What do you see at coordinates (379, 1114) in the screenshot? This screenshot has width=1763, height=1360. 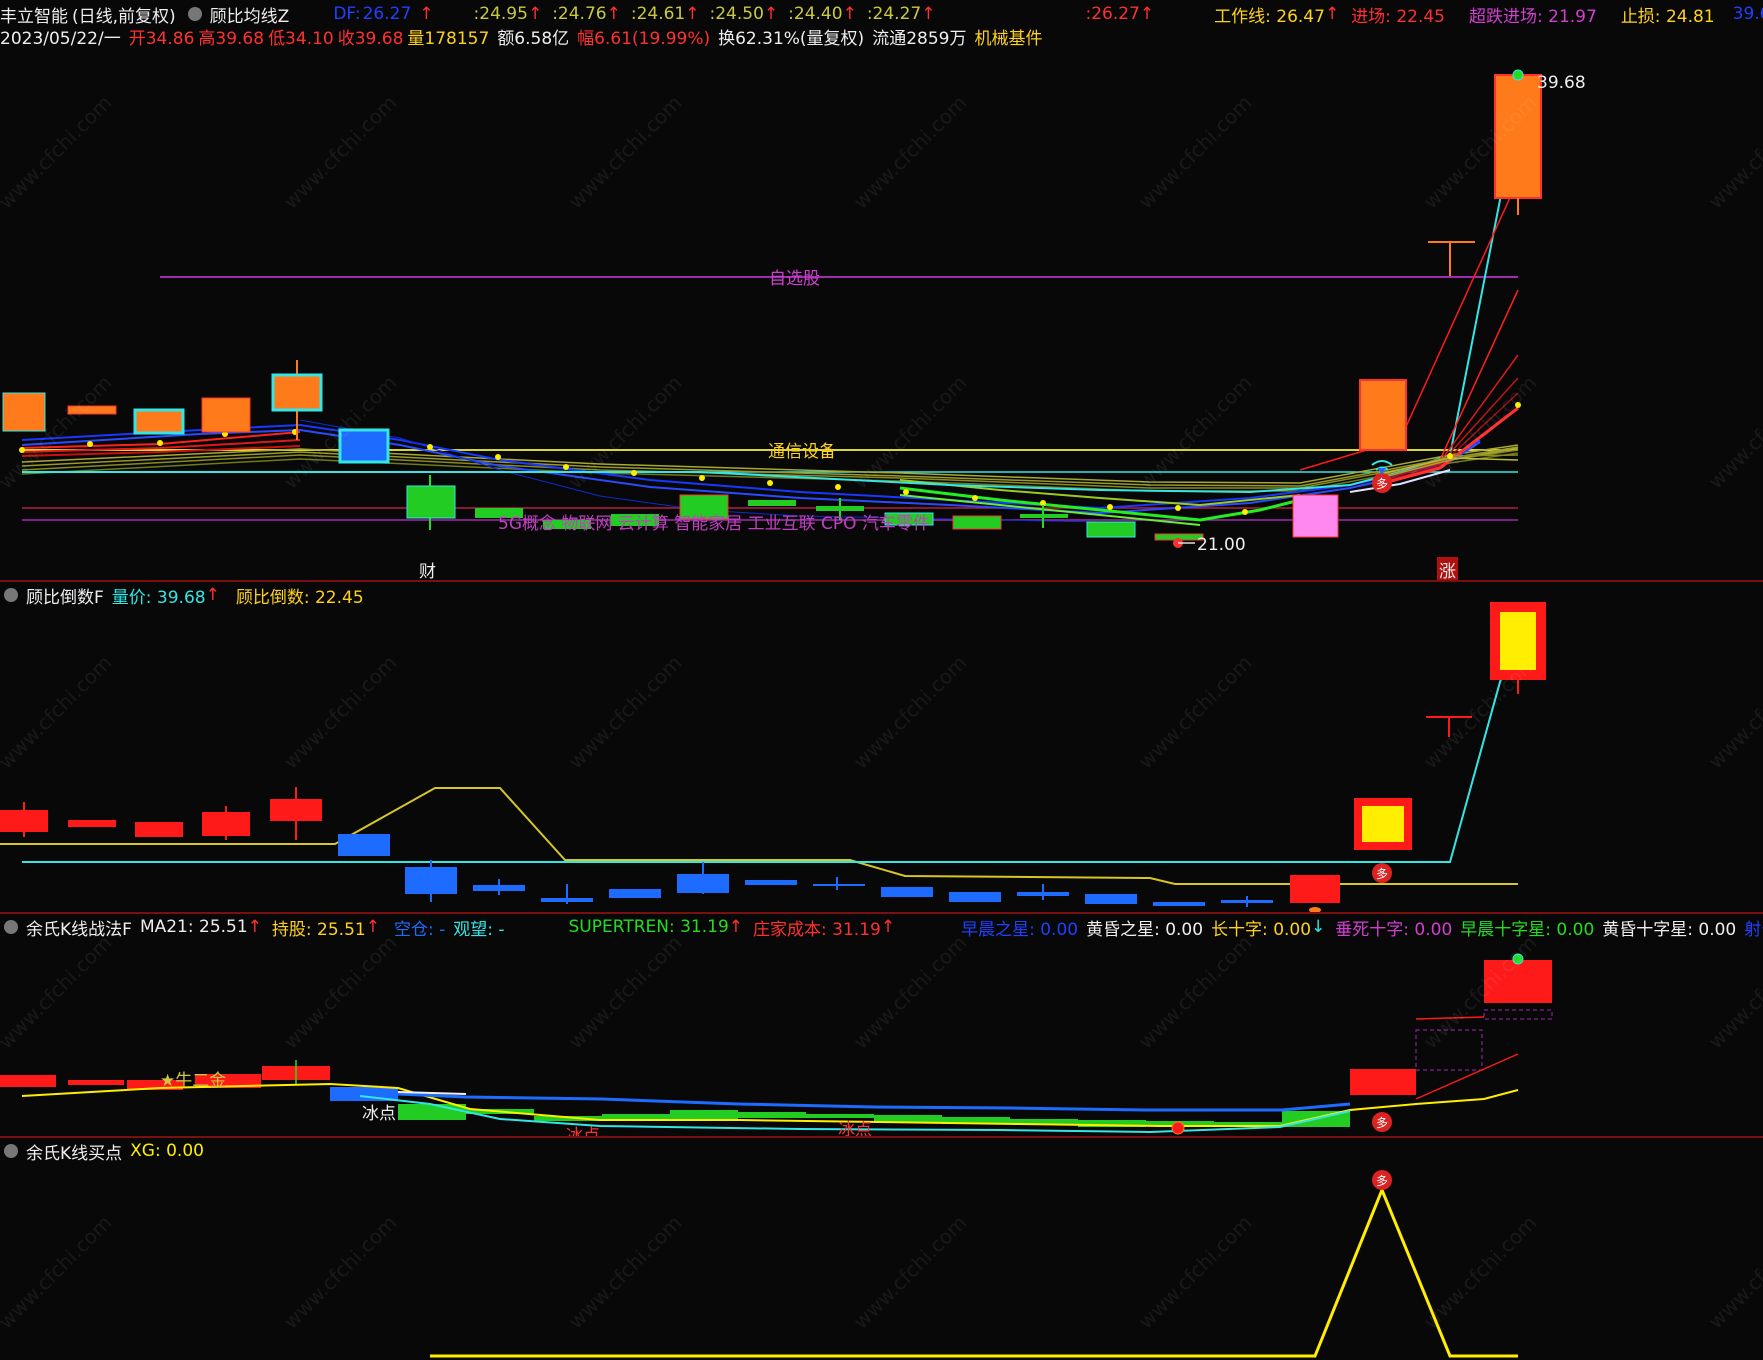 I see `ice-point-label: 冰点` at bounding box center [379, 1114].